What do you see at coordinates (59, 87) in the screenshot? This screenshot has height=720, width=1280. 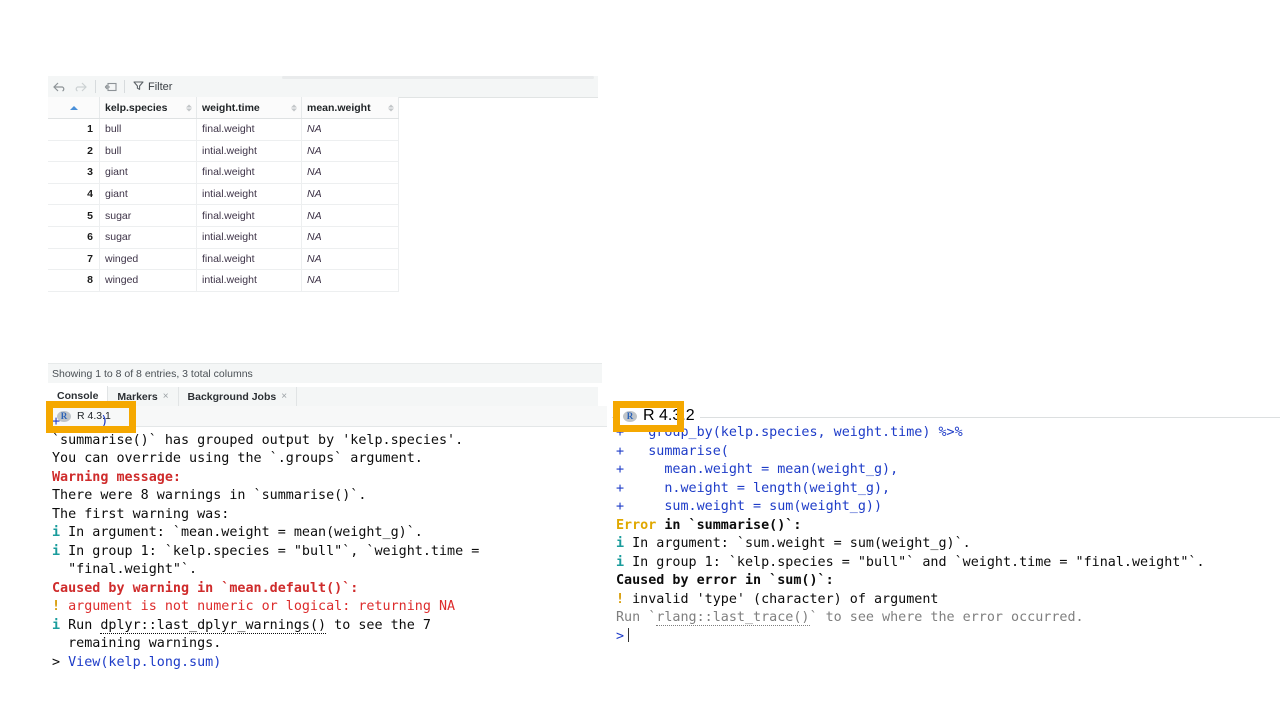 I see `arrow-left-icon` at bounding box center [59, 87].